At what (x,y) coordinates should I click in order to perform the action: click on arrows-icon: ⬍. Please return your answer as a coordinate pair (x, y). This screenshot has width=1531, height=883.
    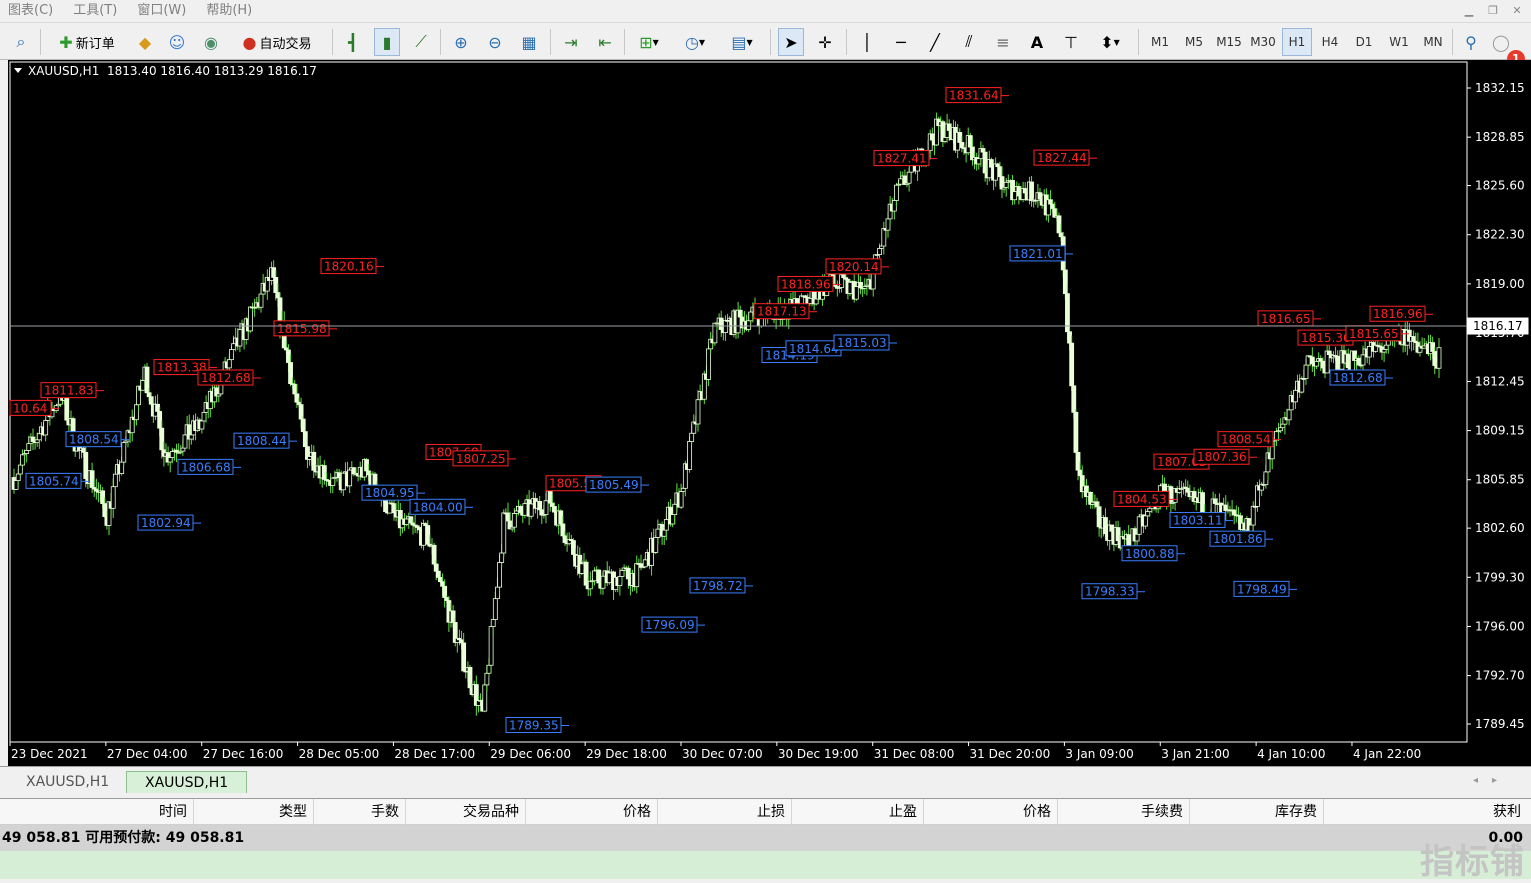
    Looking at the image, I should click on (1107, 42).